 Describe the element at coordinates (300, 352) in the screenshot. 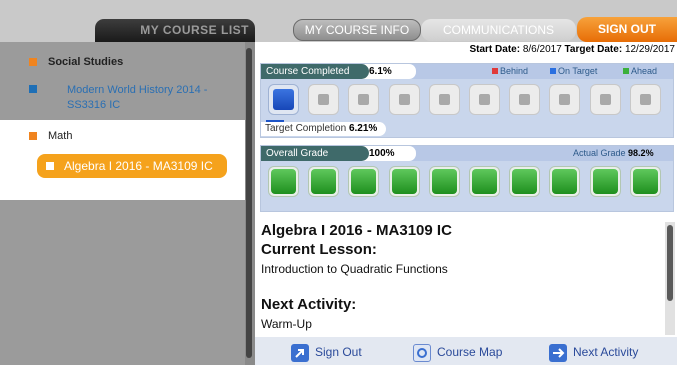

I see `sign-out-icon` at that location.